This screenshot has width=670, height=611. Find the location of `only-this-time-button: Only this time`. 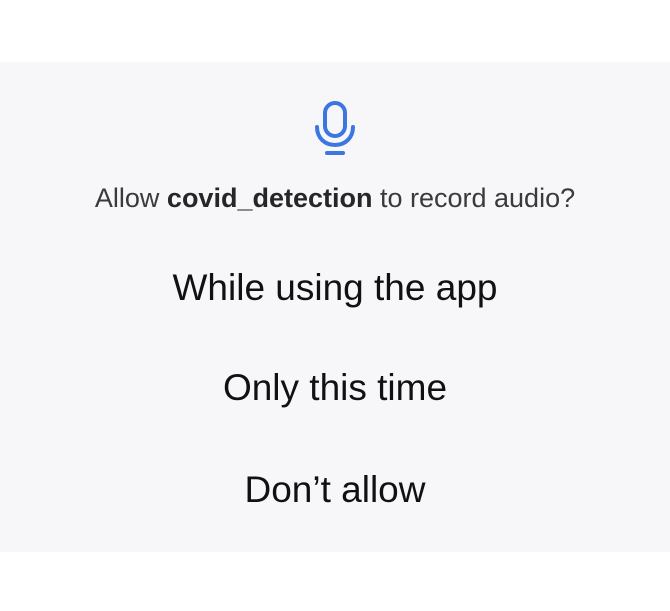

only-this-time-button: Only this time is located at coordinates (335, 388).